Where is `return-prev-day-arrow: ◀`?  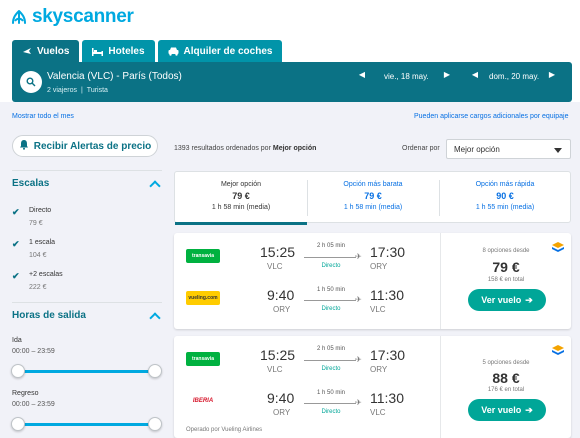 return-prev-day-arrow: ◀ is located at coordinates (475, 74).